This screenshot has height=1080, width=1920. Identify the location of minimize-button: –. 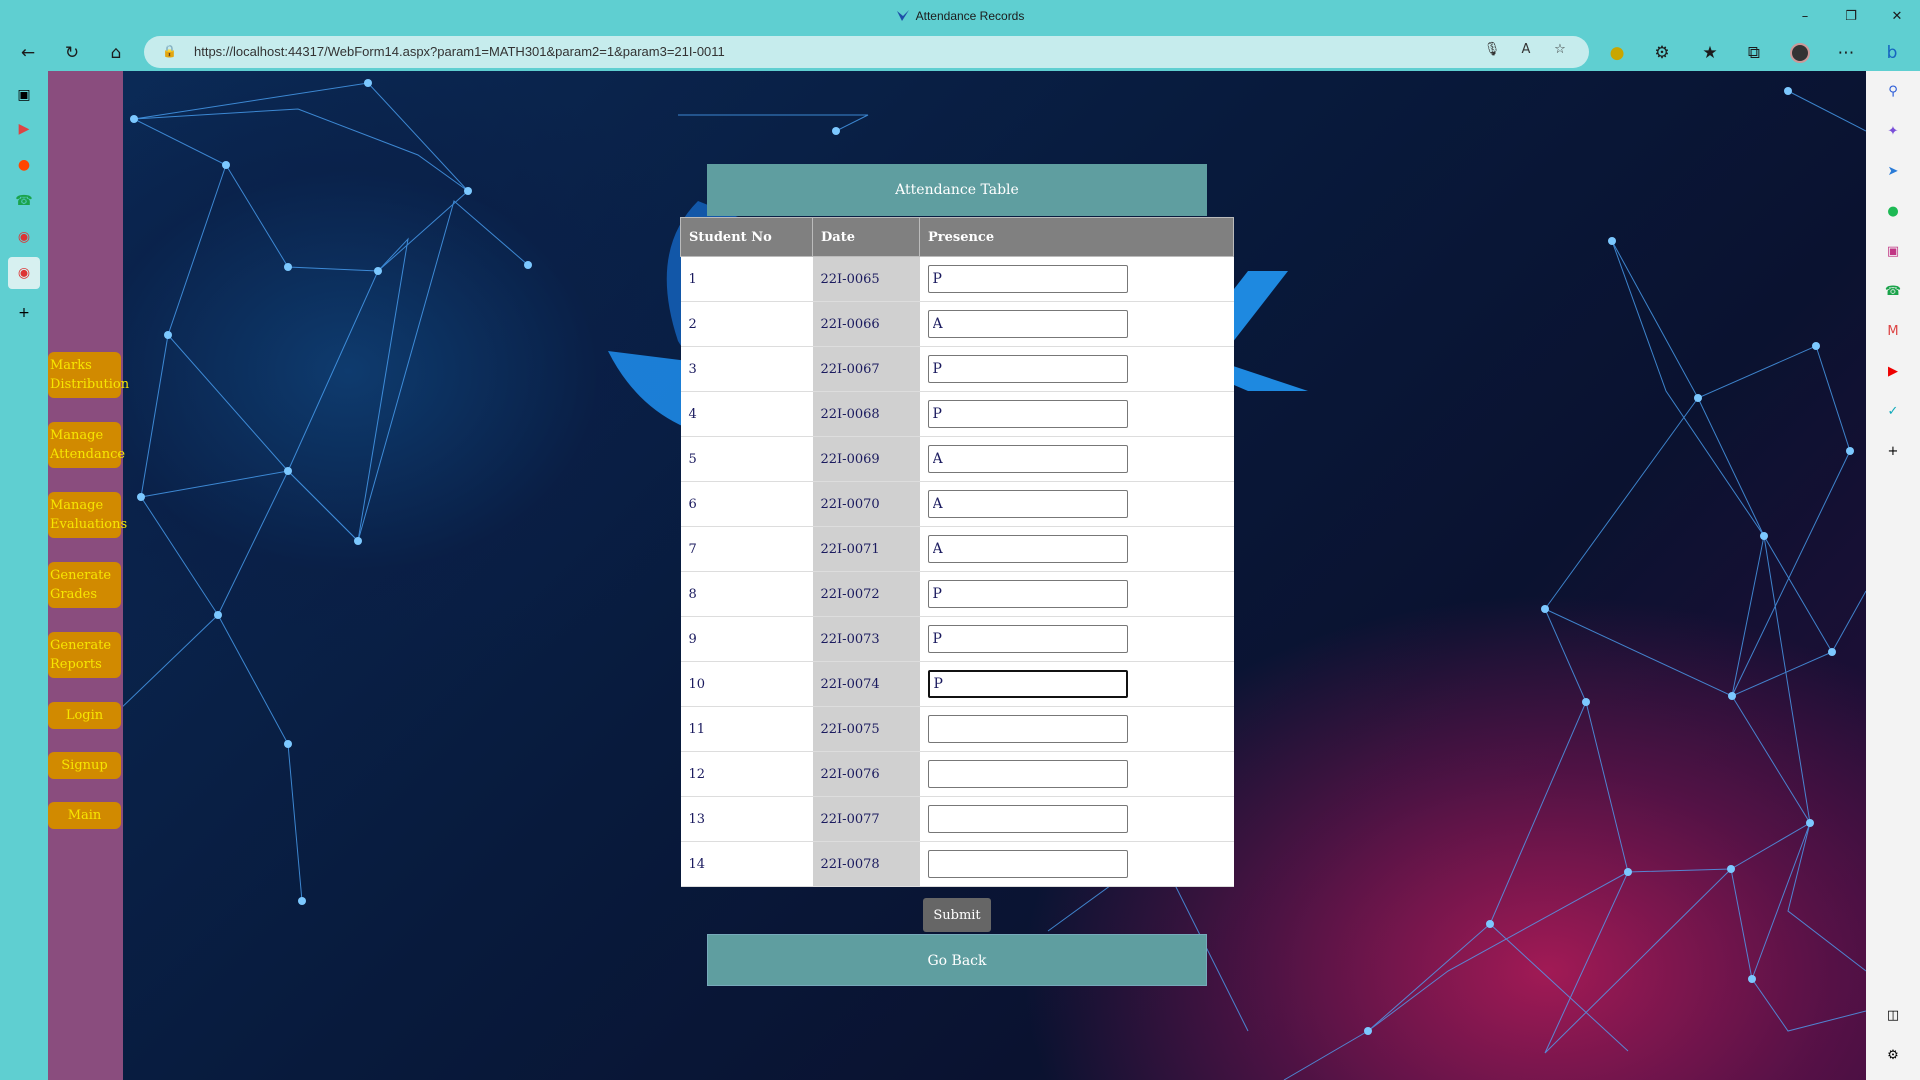
(1805, 16).